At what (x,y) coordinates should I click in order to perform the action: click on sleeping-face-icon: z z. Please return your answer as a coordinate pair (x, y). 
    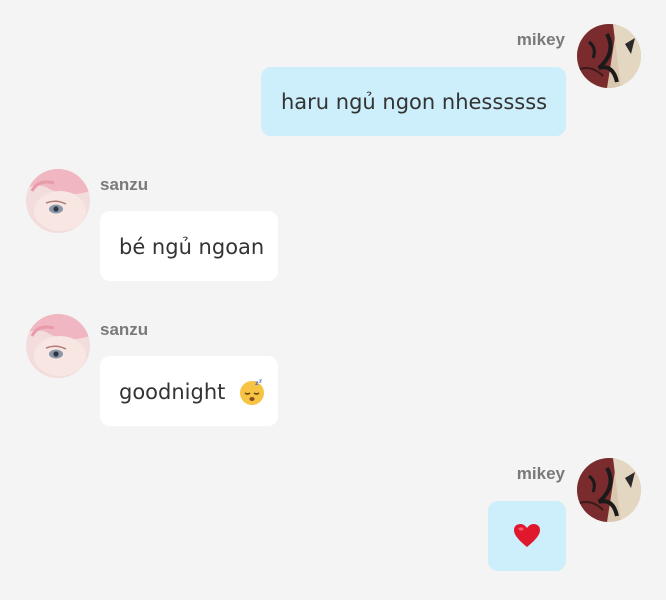
    Looking at the image, I should click on (252, 392).